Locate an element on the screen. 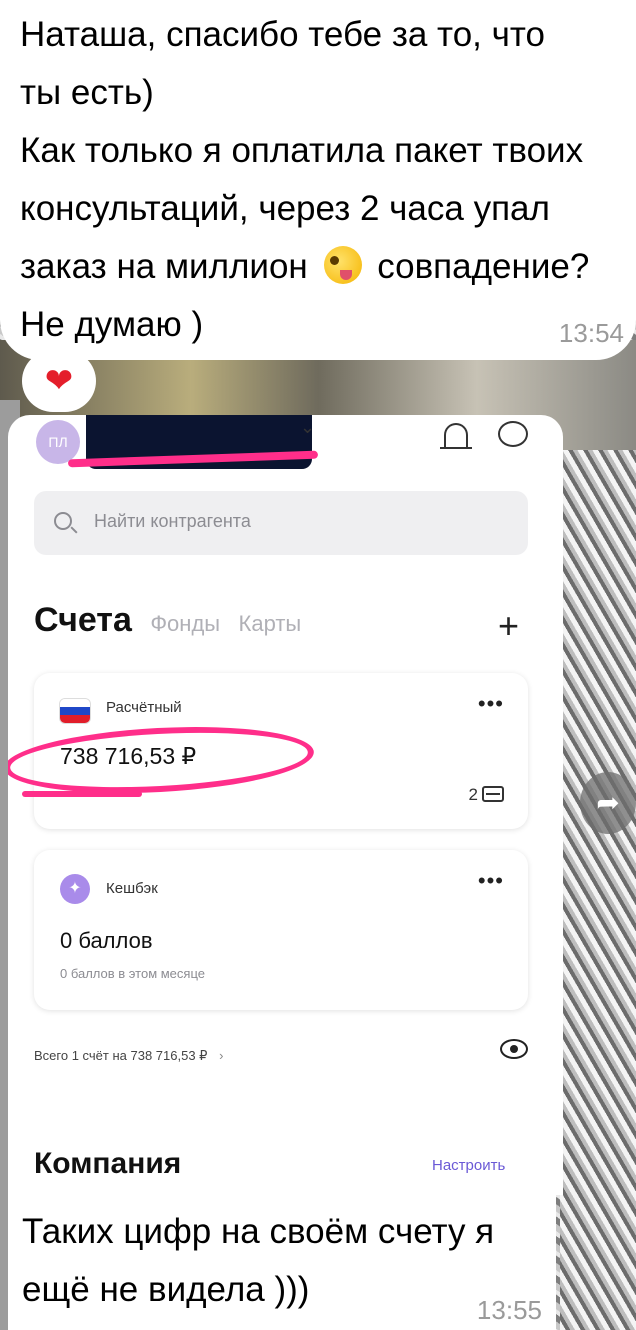 Image resolution: width=636 pixels, height=1330 pixels. card-icon is located at coordinates (493, 794).